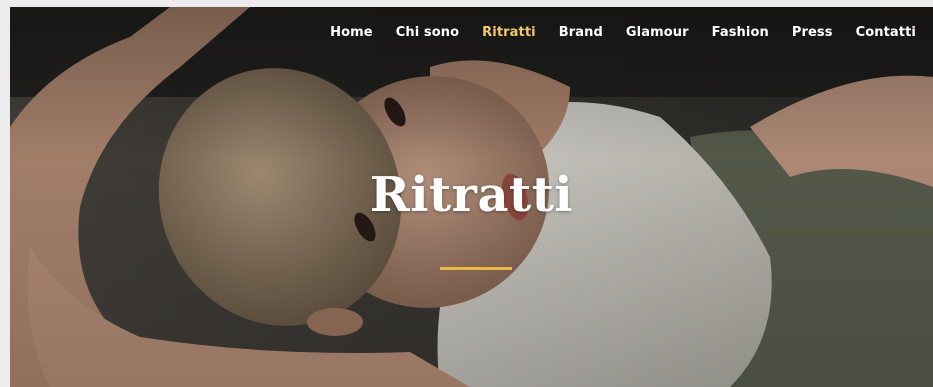 This screenshot has width=933, height=387. I want to click on nav-item-contatti: Contatti, so click(886, 32).